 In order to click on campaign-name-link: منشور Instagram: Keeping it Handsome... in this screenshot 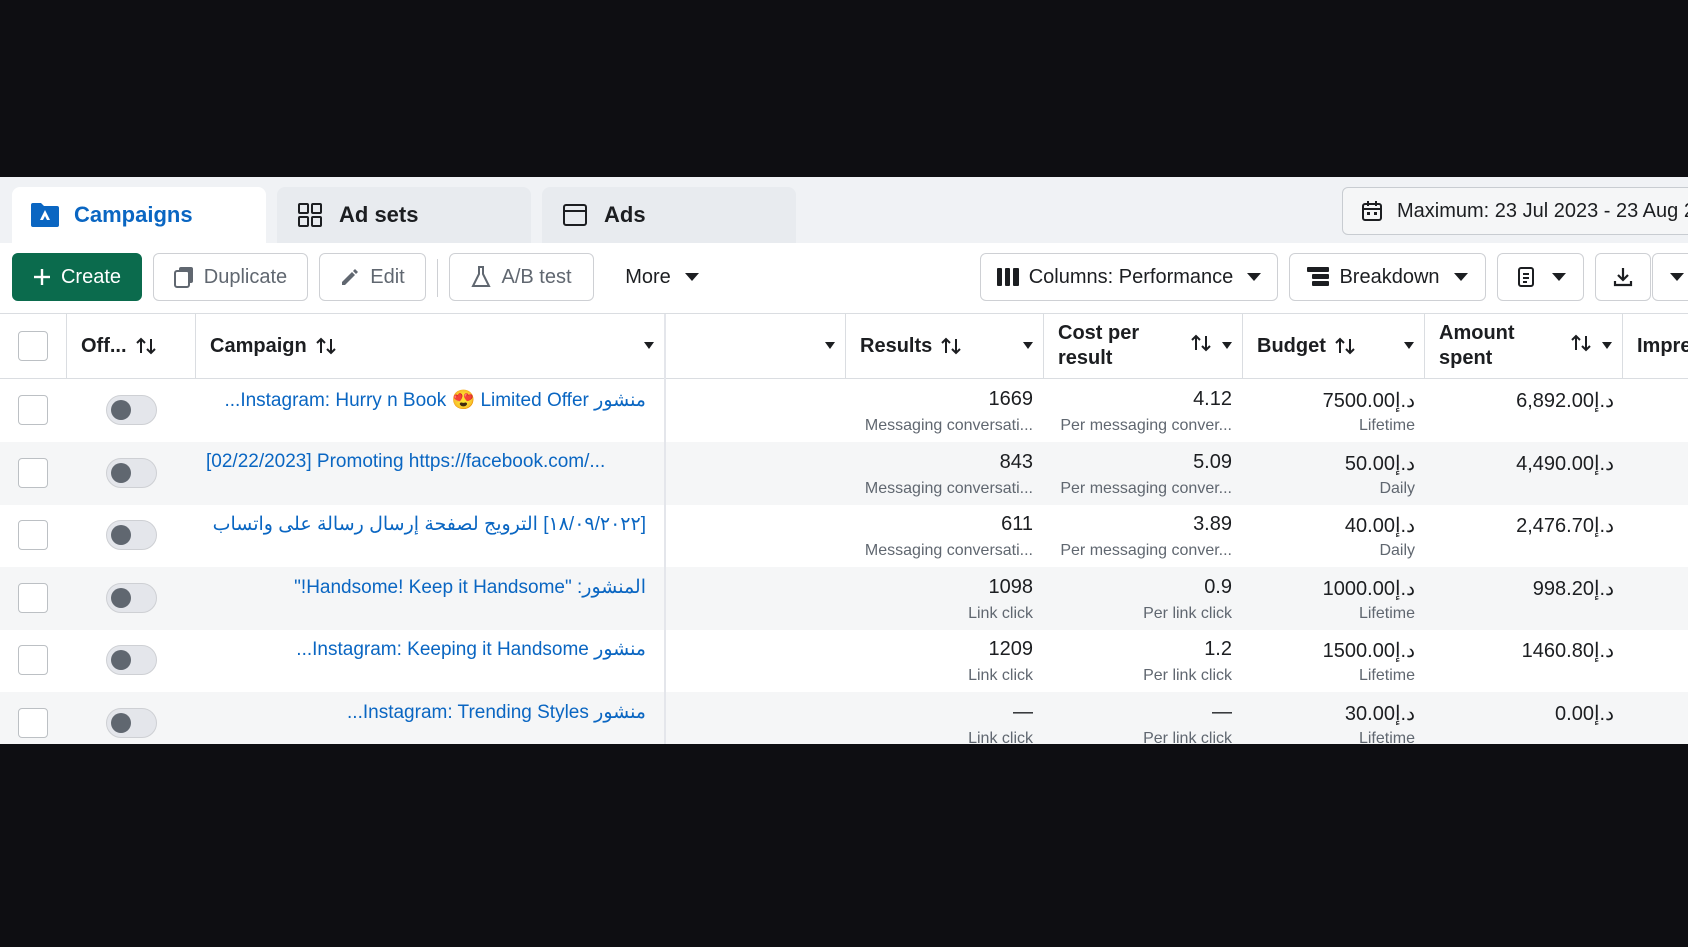, I will do `click(426, 649)`.